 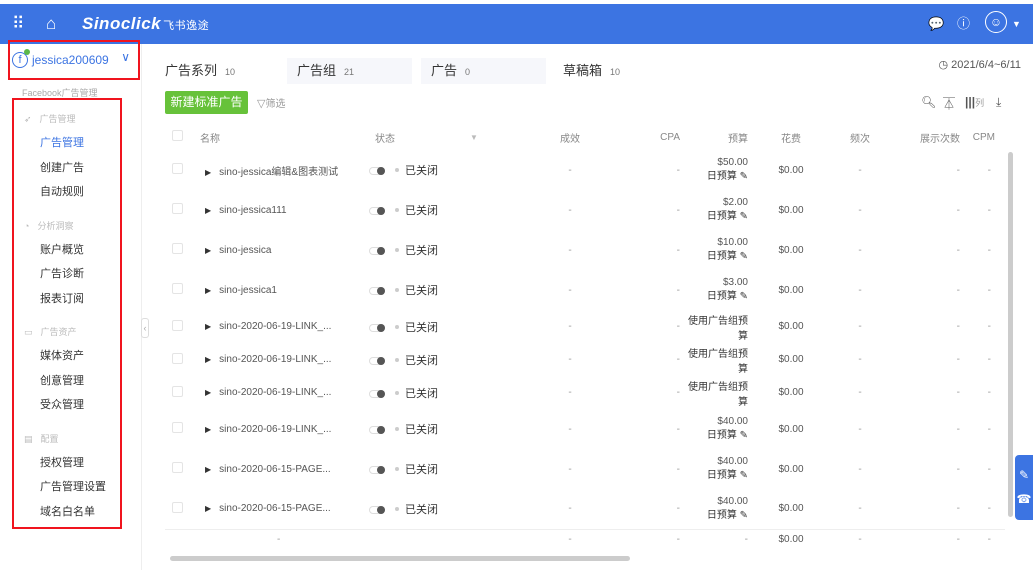 I want to click on help-icon: ⓘ, so click(x=963, y=24).